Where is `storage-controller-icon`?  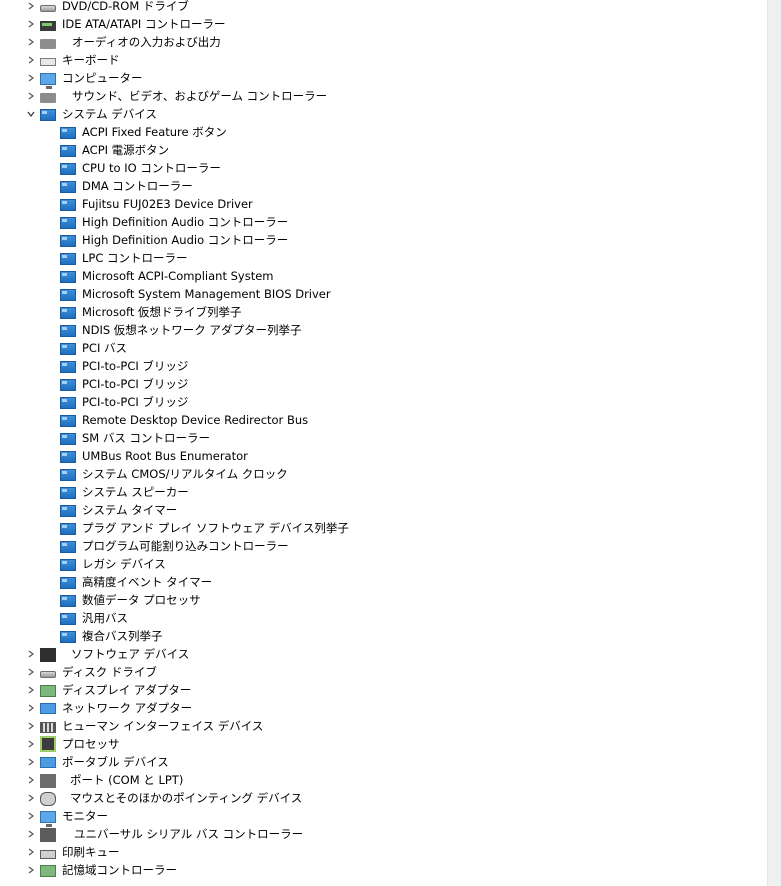 storage-controller-icon is located at coordinates (48, 871).